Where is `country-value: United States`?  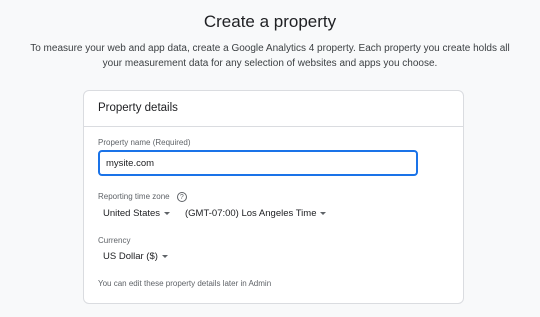
country-value: United States is located at coordinates (132, 213).